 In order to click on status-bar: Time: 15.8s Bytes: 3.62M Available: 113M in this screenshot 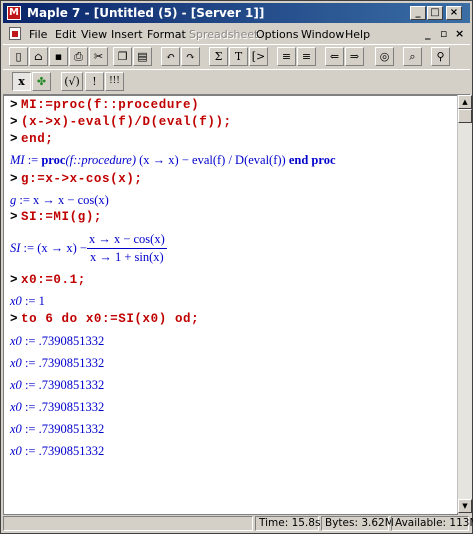, I will do `click(238, 523)`.